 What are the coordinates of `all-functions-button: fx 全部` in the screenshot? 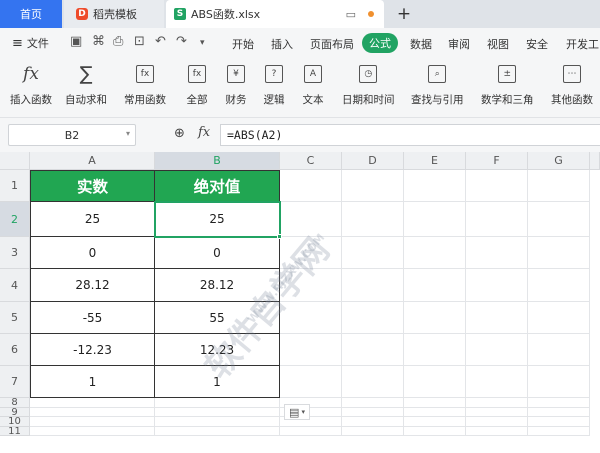 It's located at (197, 84).